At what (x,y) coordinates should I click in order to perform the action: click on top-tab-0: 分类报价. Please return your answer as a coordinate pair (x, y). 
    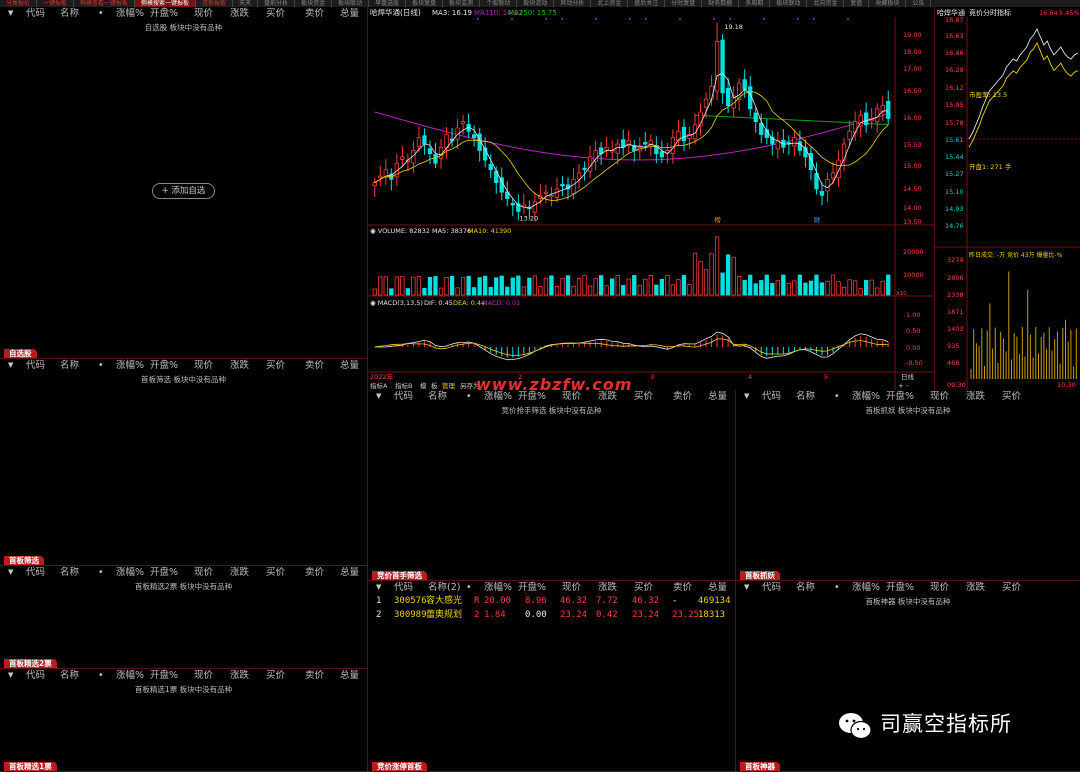
    Looking at the image, I should click on (19, 3).